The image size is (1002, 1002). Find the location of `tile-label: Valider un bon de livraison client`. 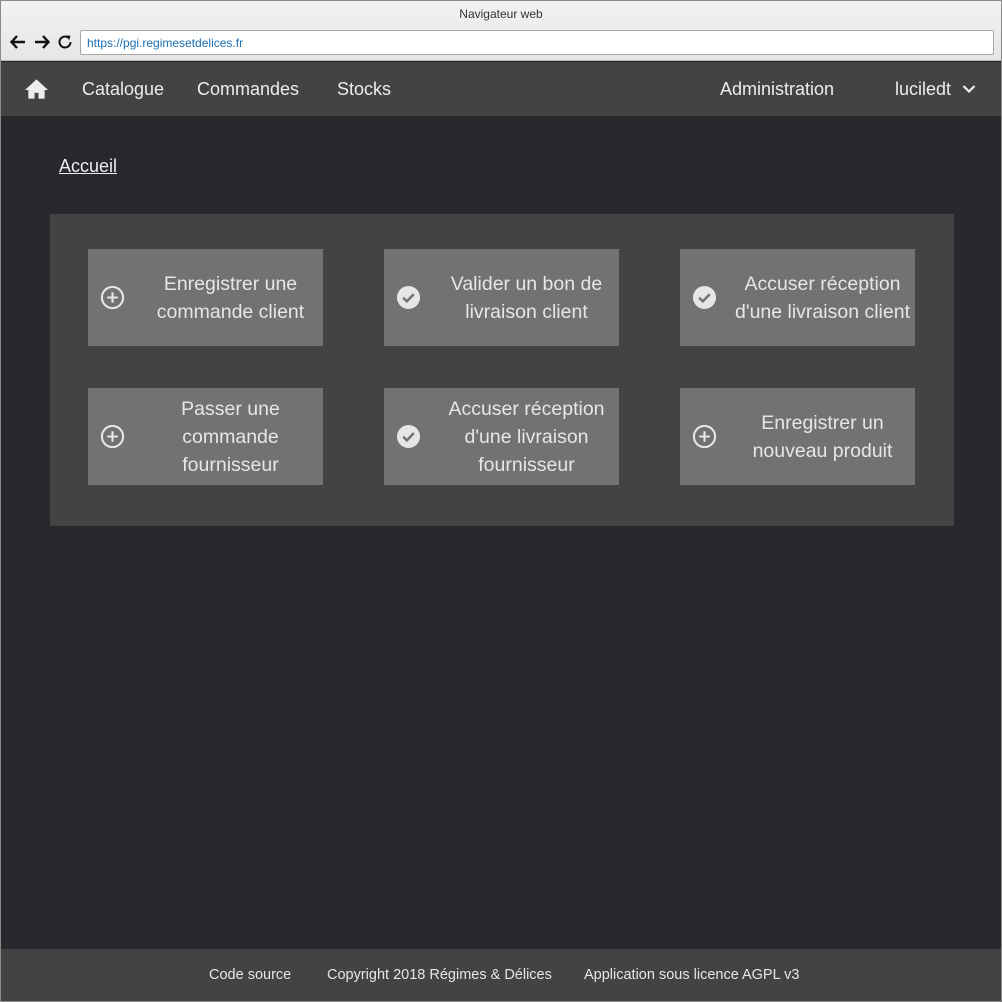

tile-label: Valider un bon de livraison client is located at coordinates (526, 297).